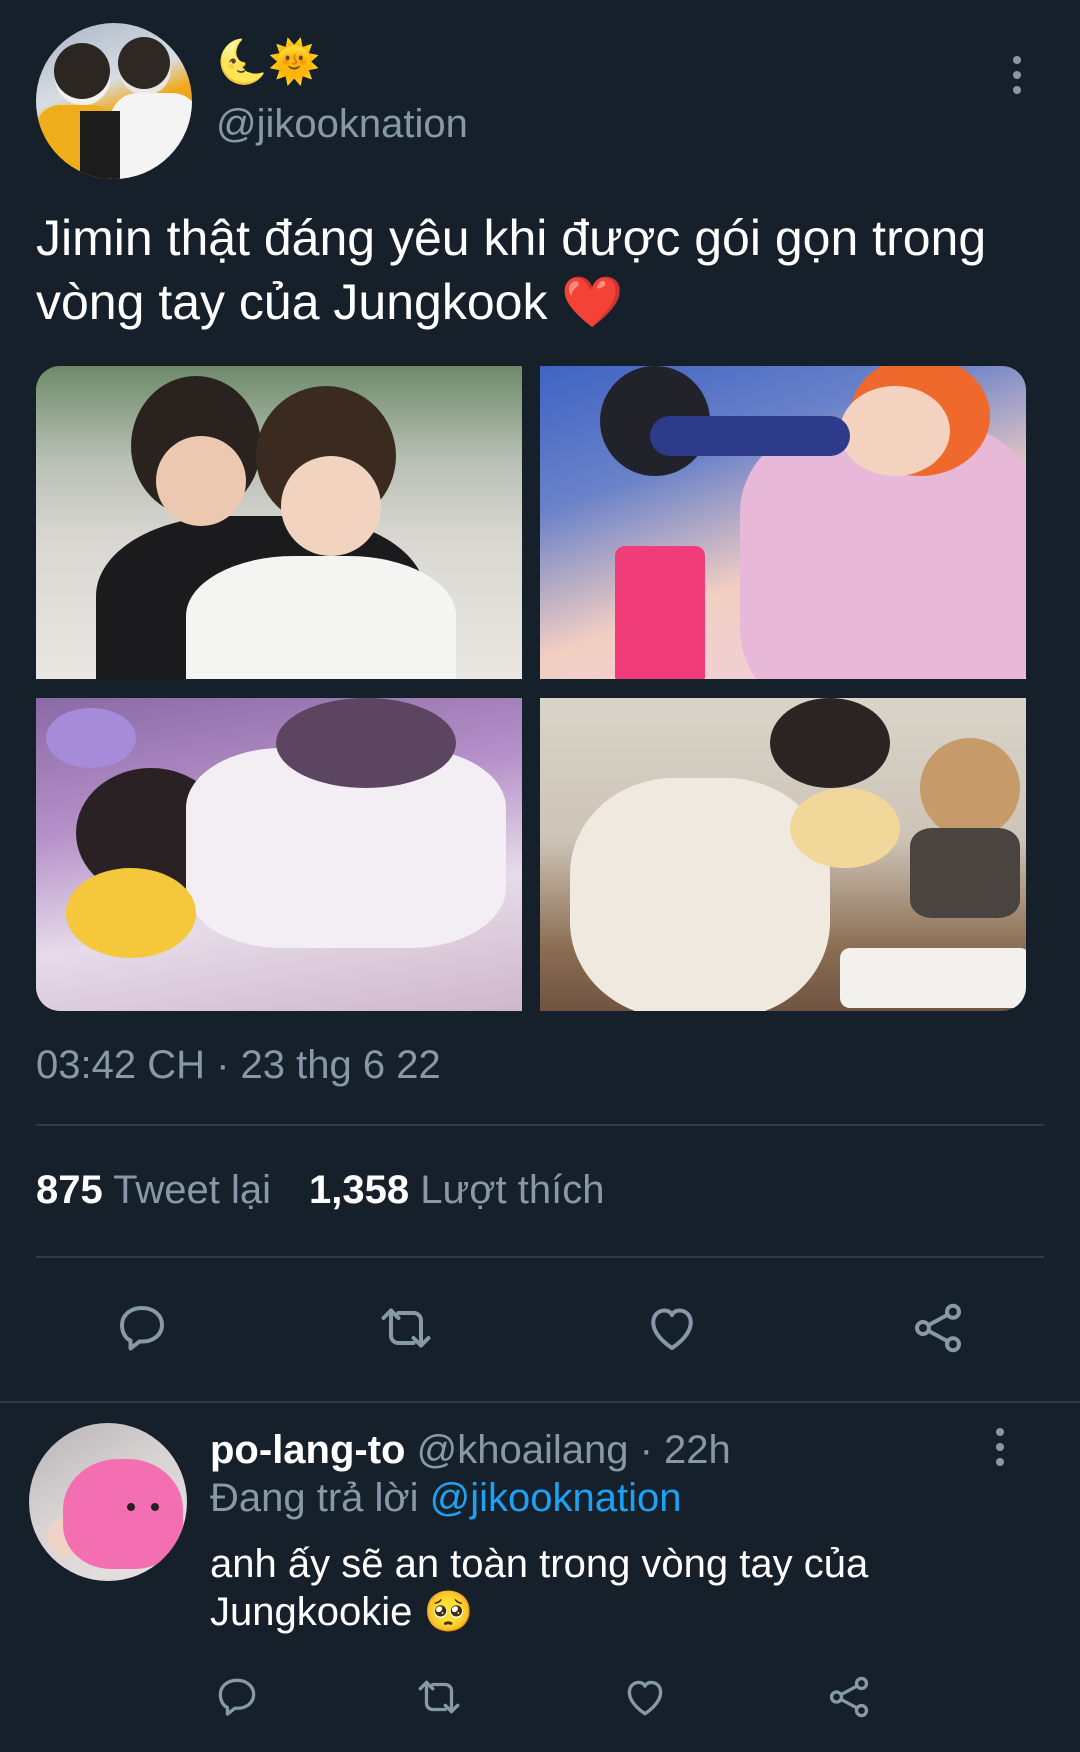  Describe the element at coordinates (556, 1498) in the screenshot. I see `replying-to-link: @jikooknation` at that location.